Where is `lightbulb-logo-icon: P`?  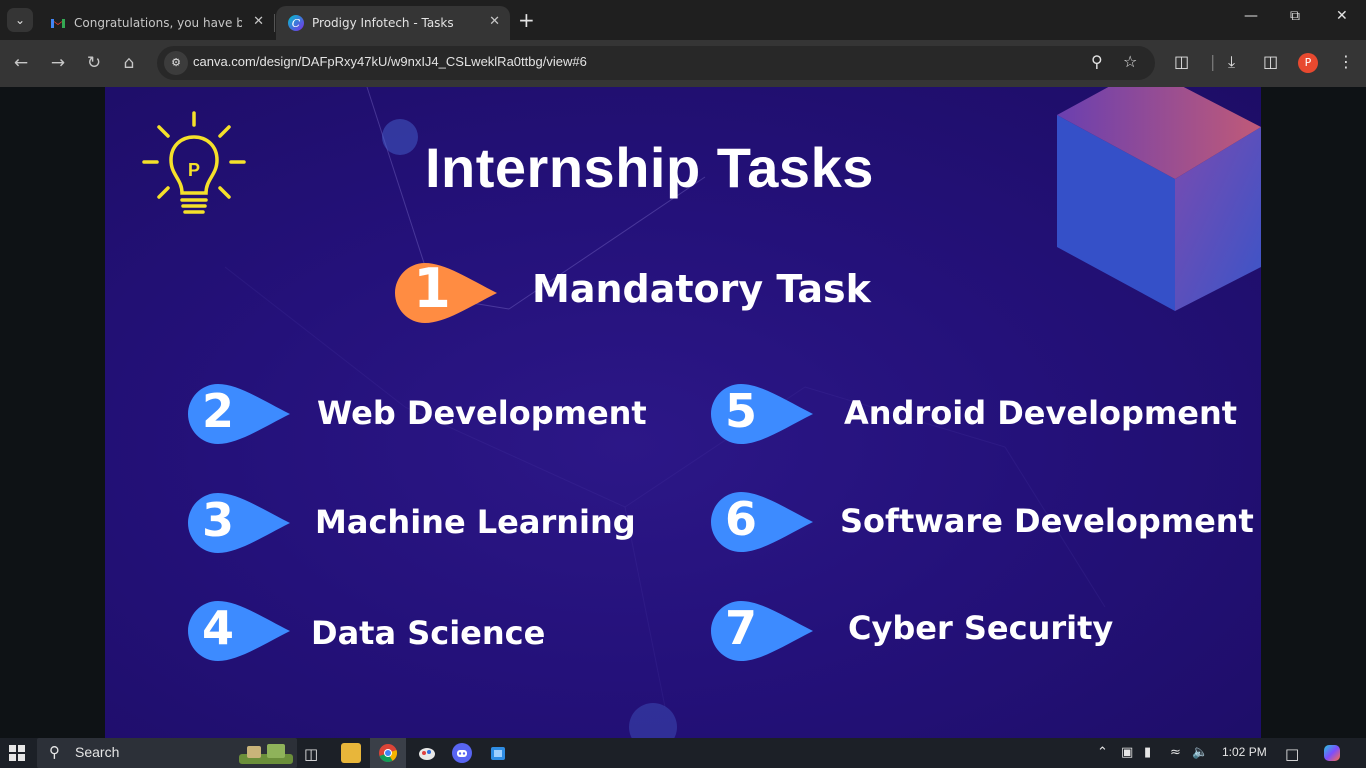 lightbulb-logo-icon: P is located at coordinates (194, 162).